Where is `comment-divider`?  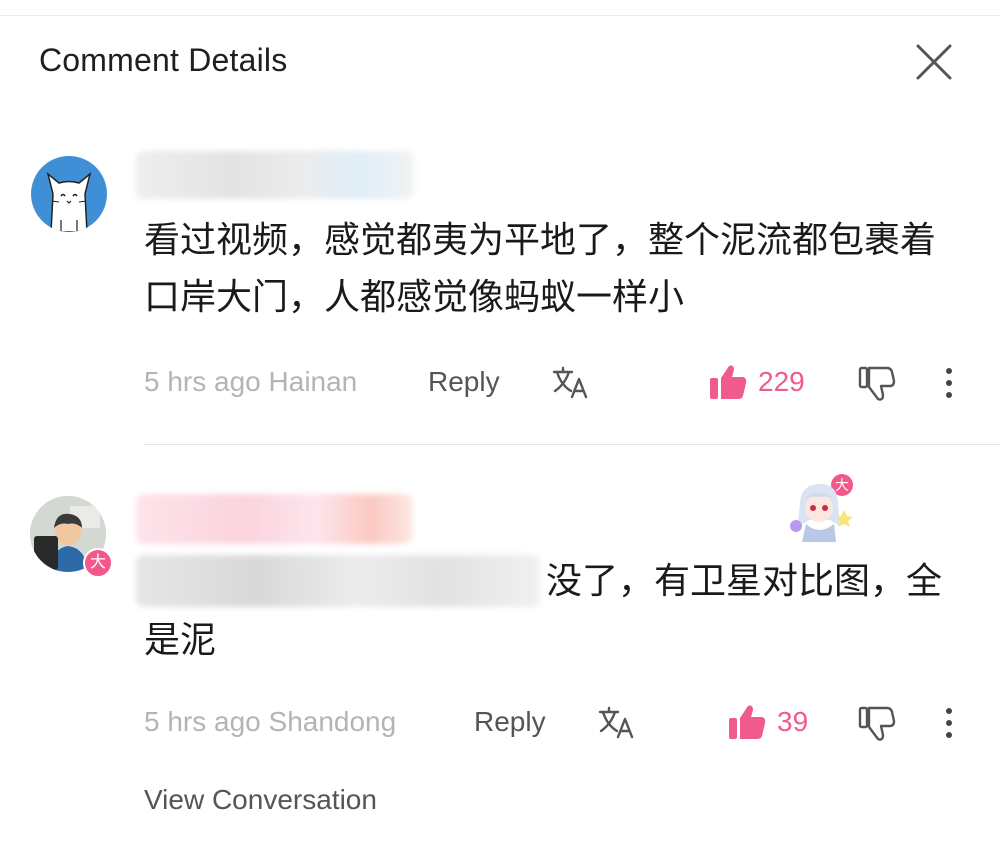
comment-divider is located at coordinates (572, 444).